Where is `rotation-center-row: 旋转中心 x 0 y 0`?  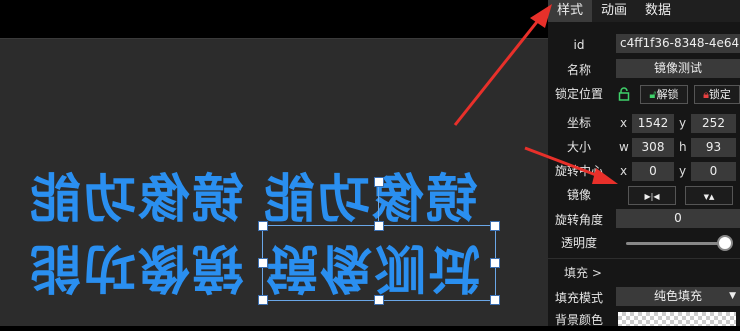 rotation-center-row: 旋转中心 x 0 y 0 is located at coordinates (644, 171).